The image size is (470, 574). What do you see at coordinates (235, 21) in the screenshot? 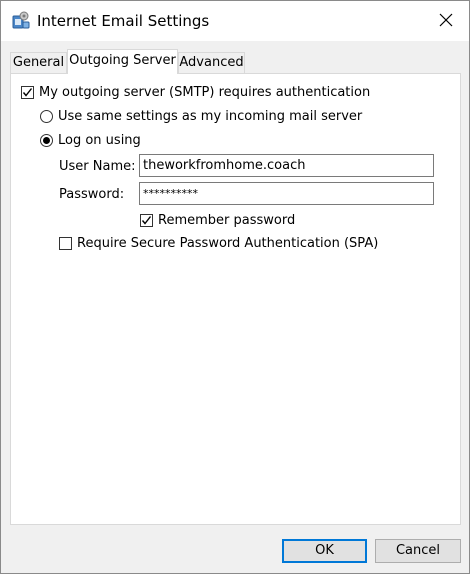
I see `title-bar: Internet Email Settings` at bounding box center [235, 21].